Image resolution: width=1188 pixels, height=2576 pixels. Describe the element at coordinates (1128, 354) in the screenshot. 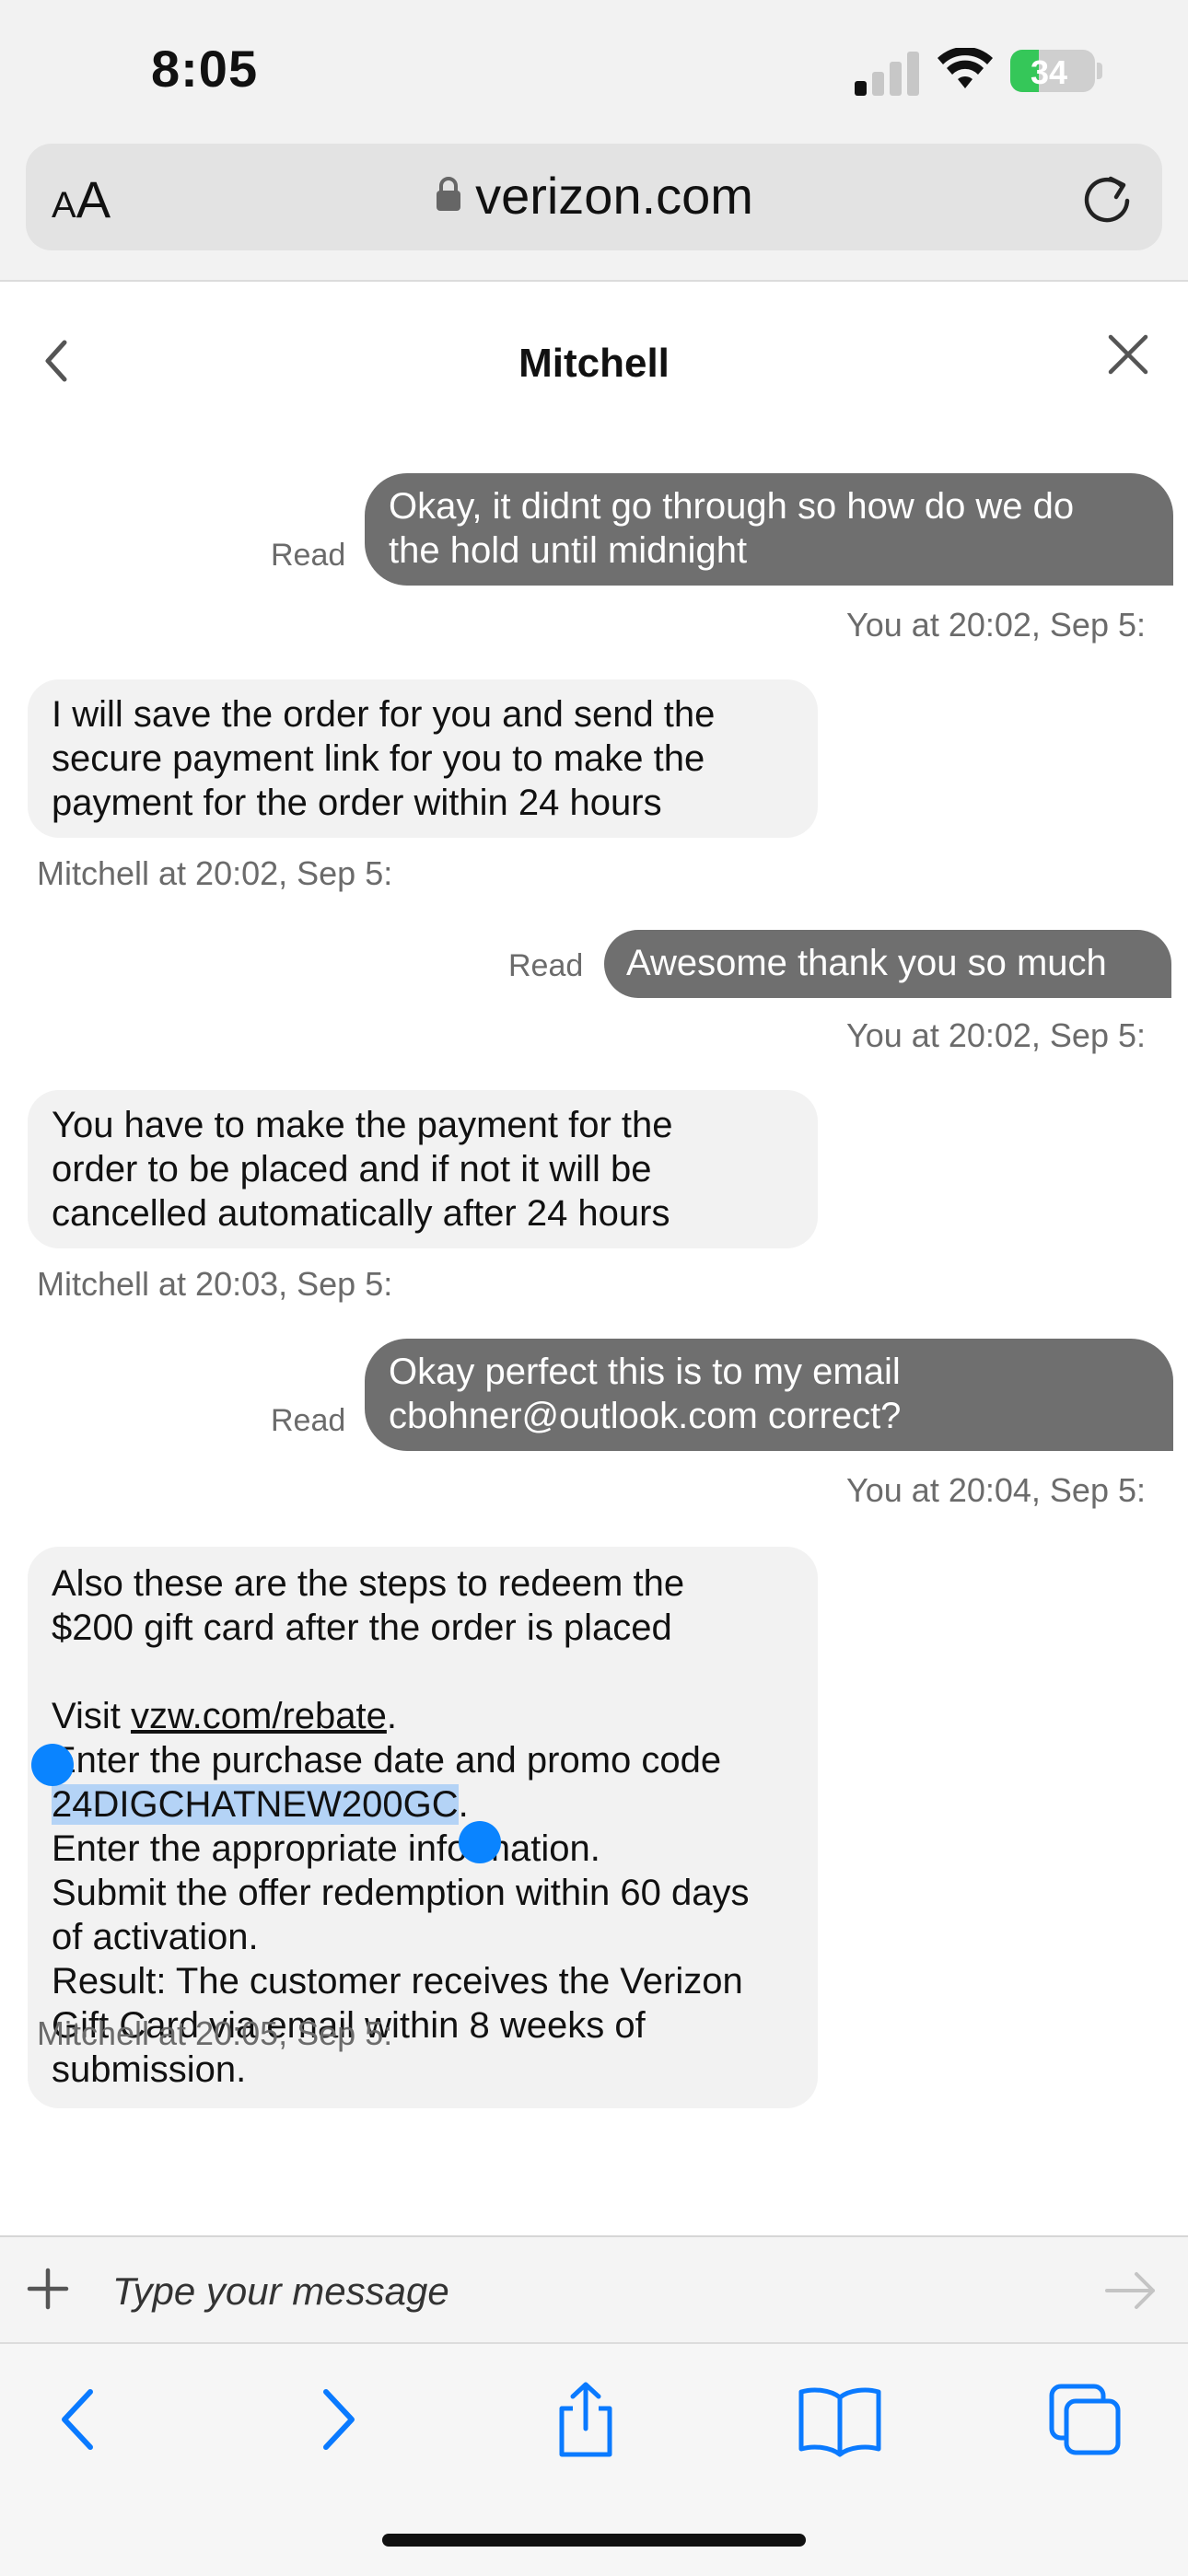

I see `close-icon` at that location.